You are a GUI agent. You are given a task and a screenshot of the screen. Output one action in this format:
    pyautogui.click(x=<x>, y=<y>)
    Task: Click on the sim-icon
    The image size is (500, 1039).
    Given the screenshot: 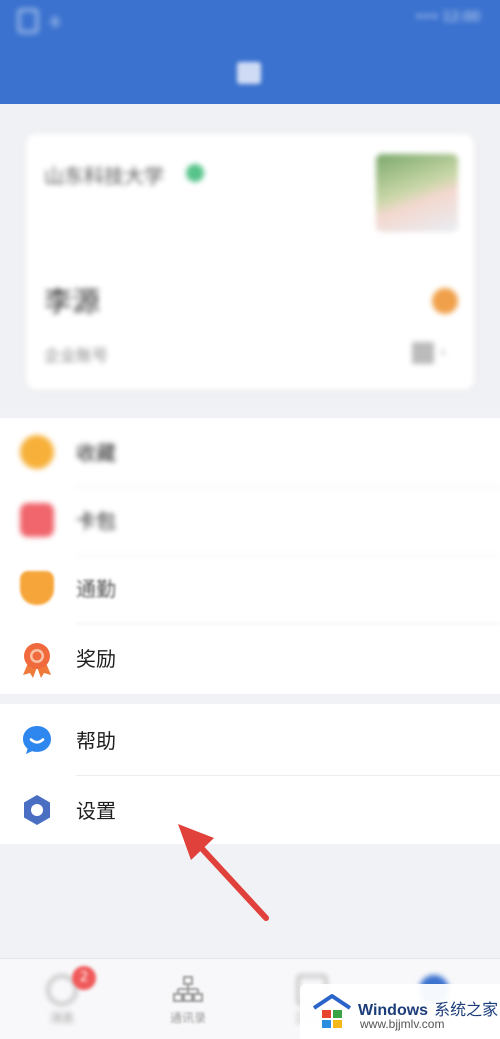 What is the action you would take?
    pyautogui.click(x=28, y=21)
    